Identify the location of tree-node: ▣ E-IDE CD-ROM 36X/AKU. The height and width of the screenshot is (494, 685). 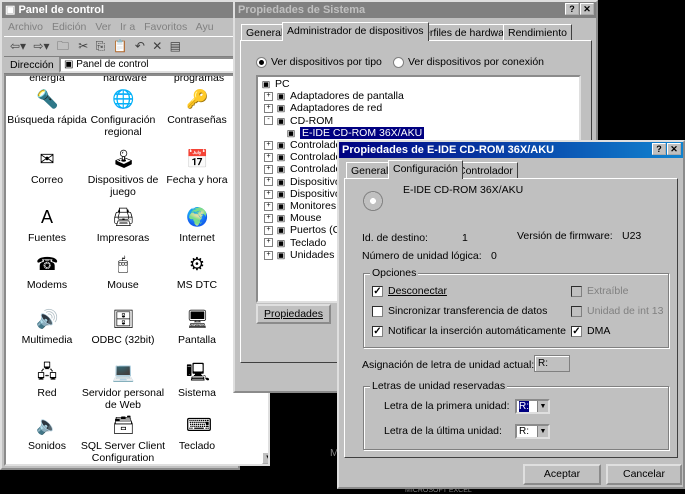
(355, 132).